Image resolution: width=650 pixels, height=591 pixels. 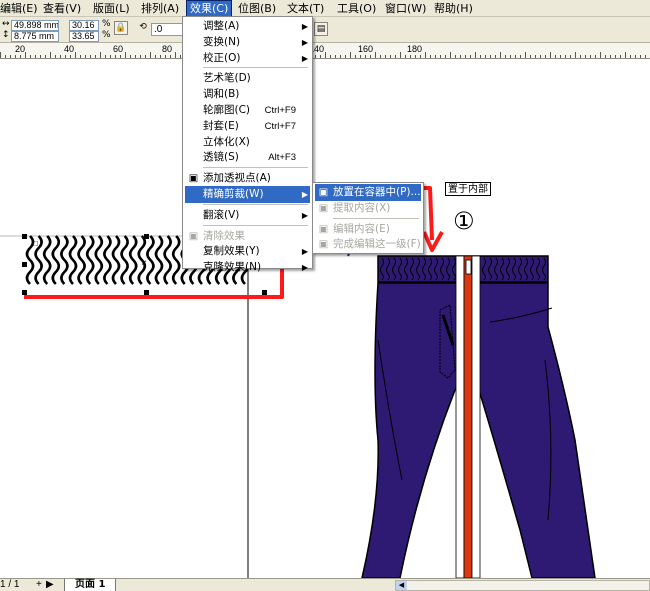 I want to click on menu-item-2: 版面(L), so click(x=111, y=8).